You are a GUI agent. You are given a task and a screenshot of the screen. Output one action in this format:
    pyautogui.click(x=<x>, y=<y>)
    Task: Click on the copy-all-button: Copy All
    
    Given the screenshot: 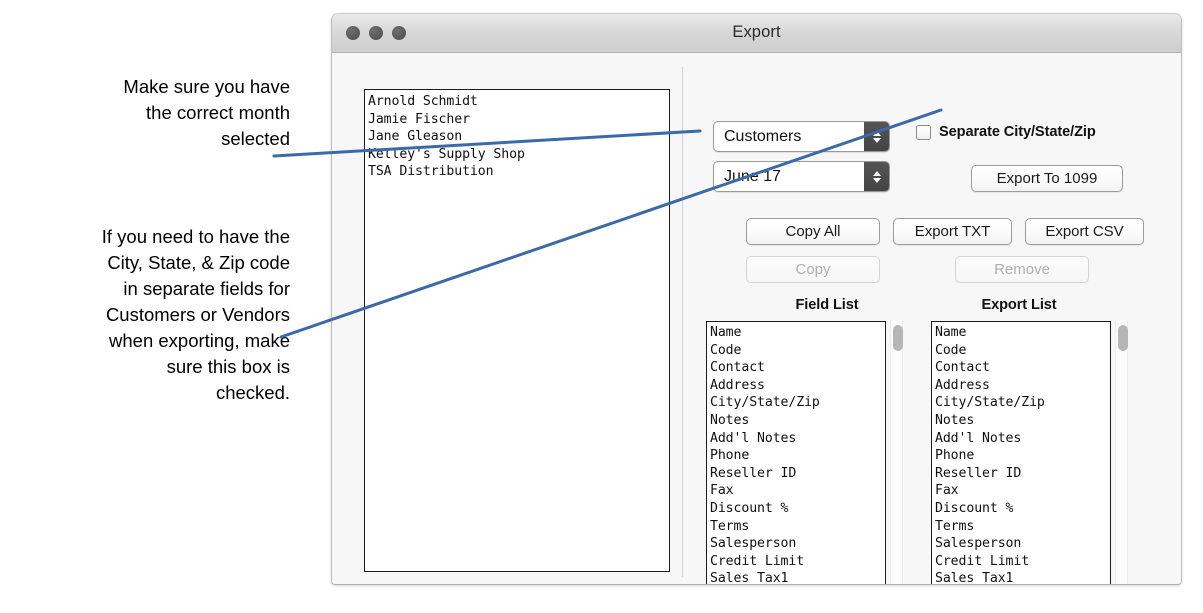 What is the action you would take?
    pyautogui.click(x=813, y=231)
    